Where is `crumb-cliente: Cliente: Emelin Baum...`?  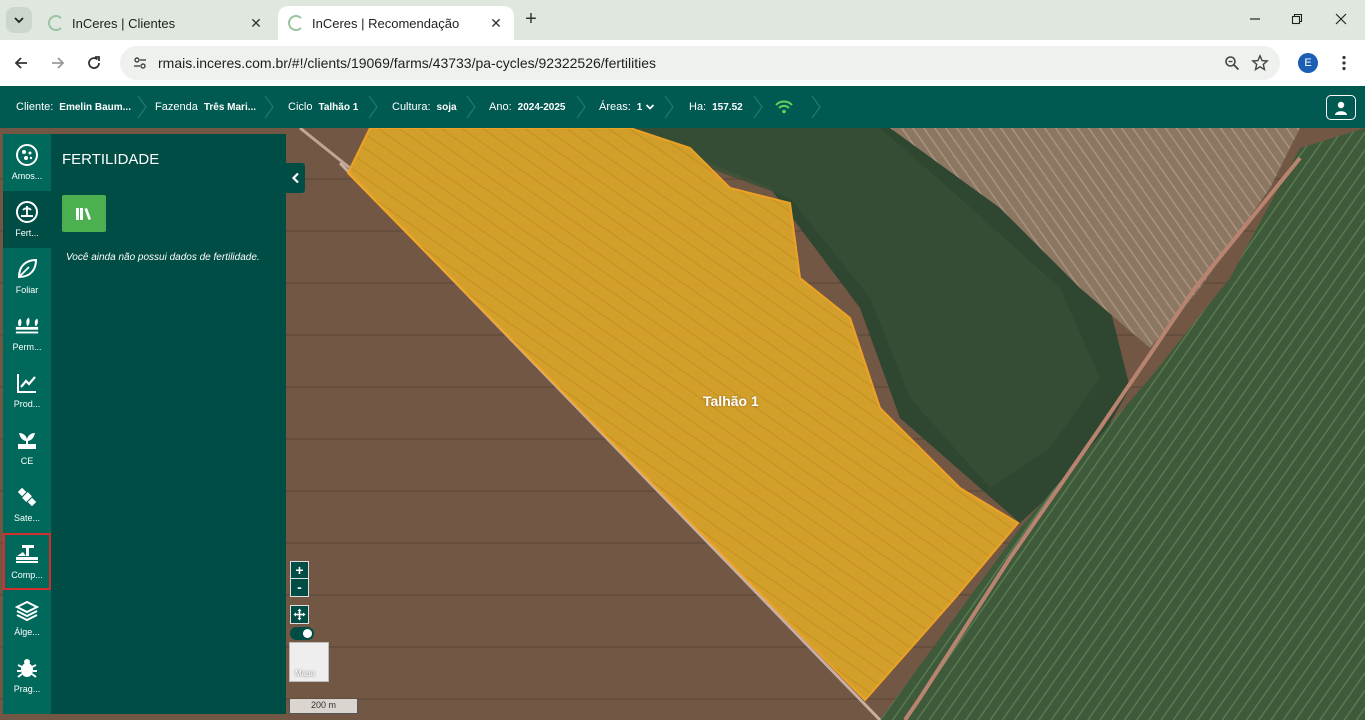
crumb-cliente: Cliente: Emelin Baum... is located at coordinates (73, 107).